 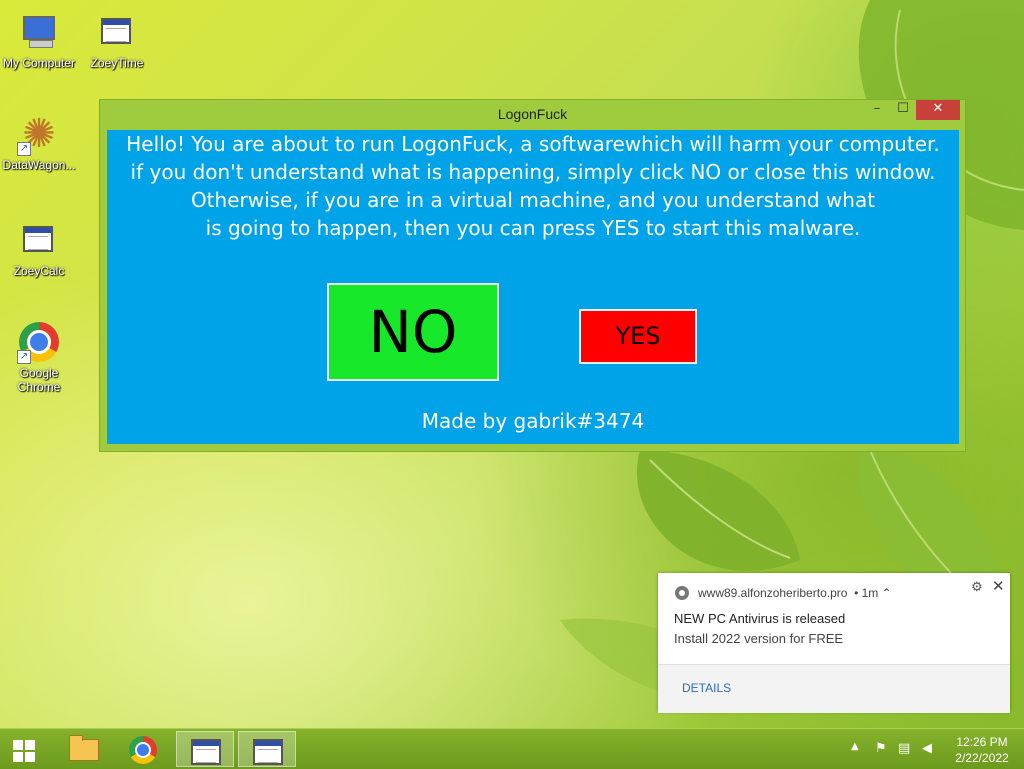 I want to click on taskbar-file-explorer, so click(x=81, y=749).